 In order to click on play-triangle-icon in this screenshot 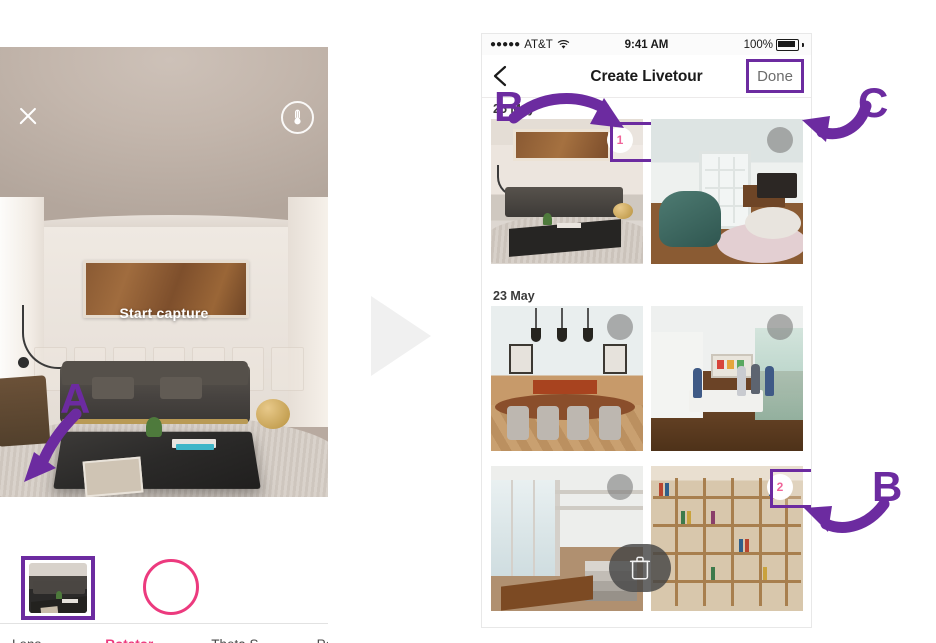, I will do `click(401, 336)`.